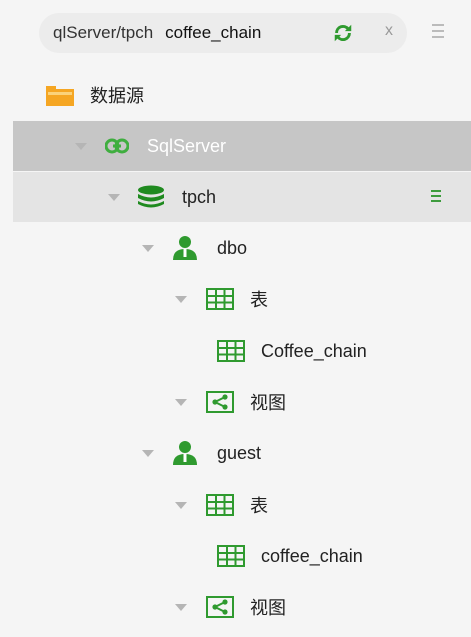 The height and width of the screenshot is (637, 471). Describe the element at coordinates (389, 31) in the screenshot. I see `clear-icon: x` at that location.